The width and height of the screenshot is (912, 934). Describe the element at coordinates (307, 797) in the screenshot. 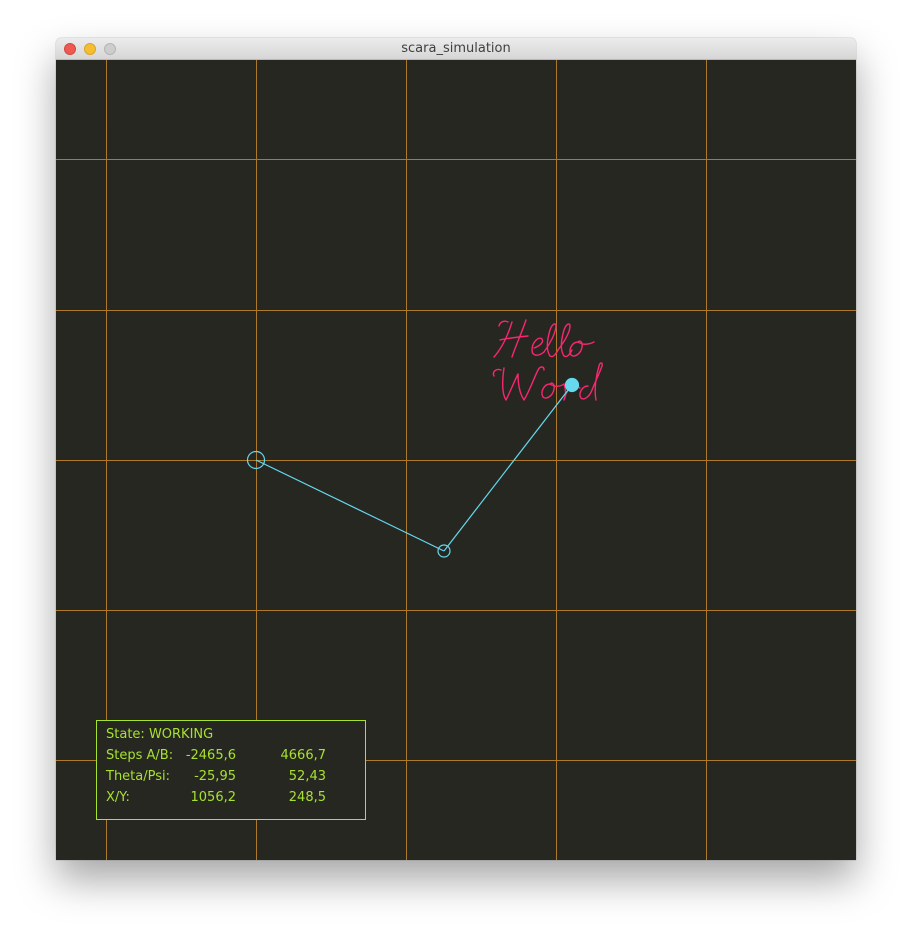

I see `y-value: 248,5` at that location.